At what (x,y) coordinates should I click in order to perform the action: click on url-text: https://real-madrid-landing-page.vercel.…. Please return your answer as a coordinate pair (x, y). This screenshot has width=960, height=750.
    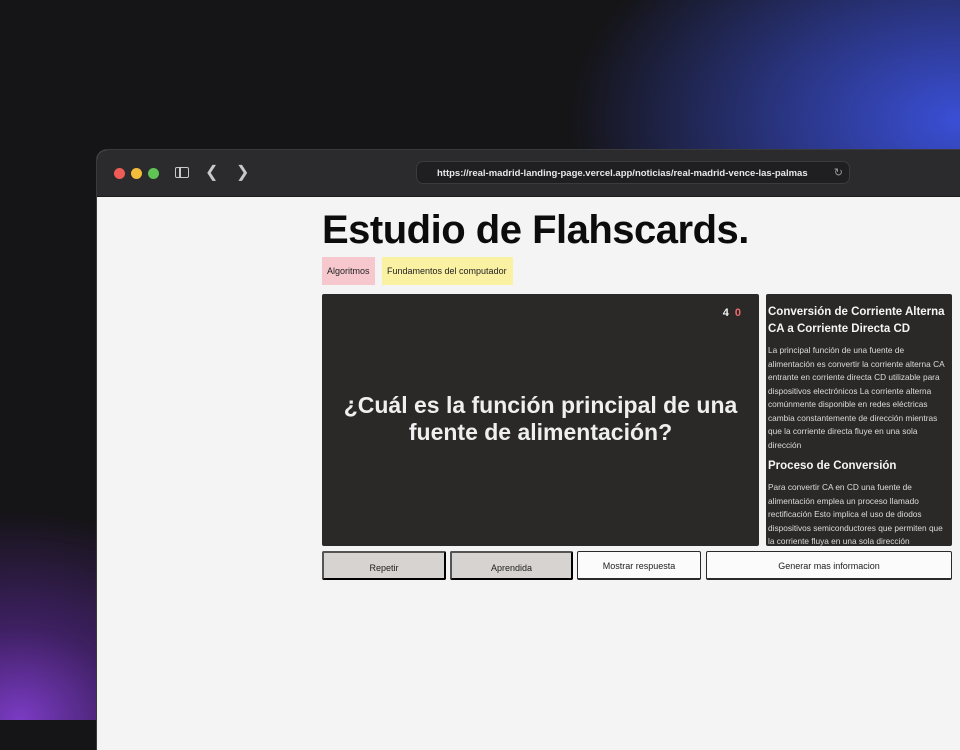
    Looking at the image, I should click on (622, 173).